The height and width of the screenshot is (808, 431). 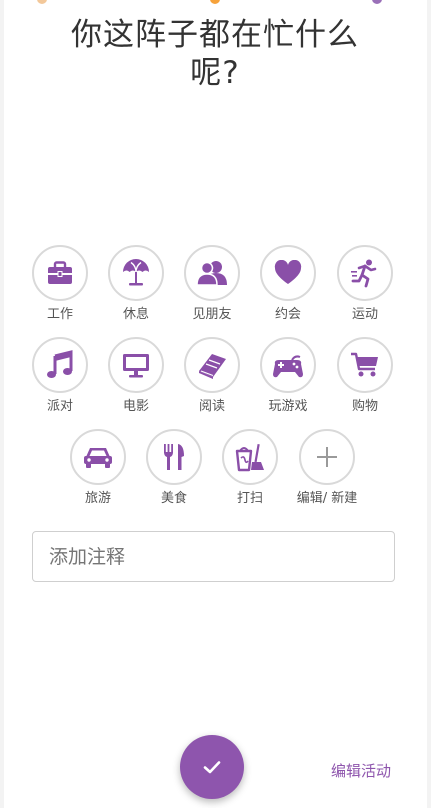 I want to click on activity-rest: 休息, so click(x=136, y=284).